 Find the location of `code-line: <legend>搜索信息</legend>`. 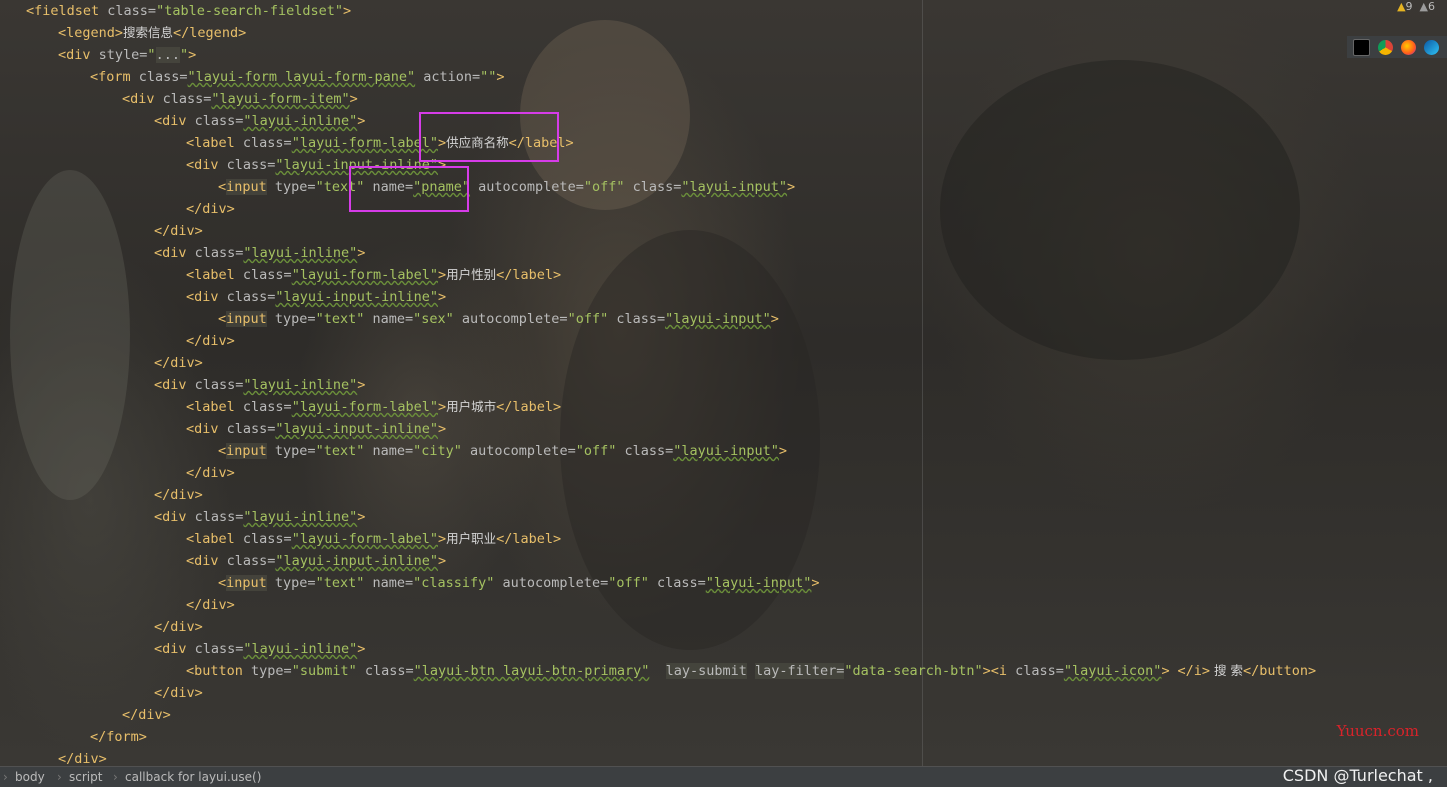

code-line: <legend>搜索信息</legend> is located at coordinates (152, 33).